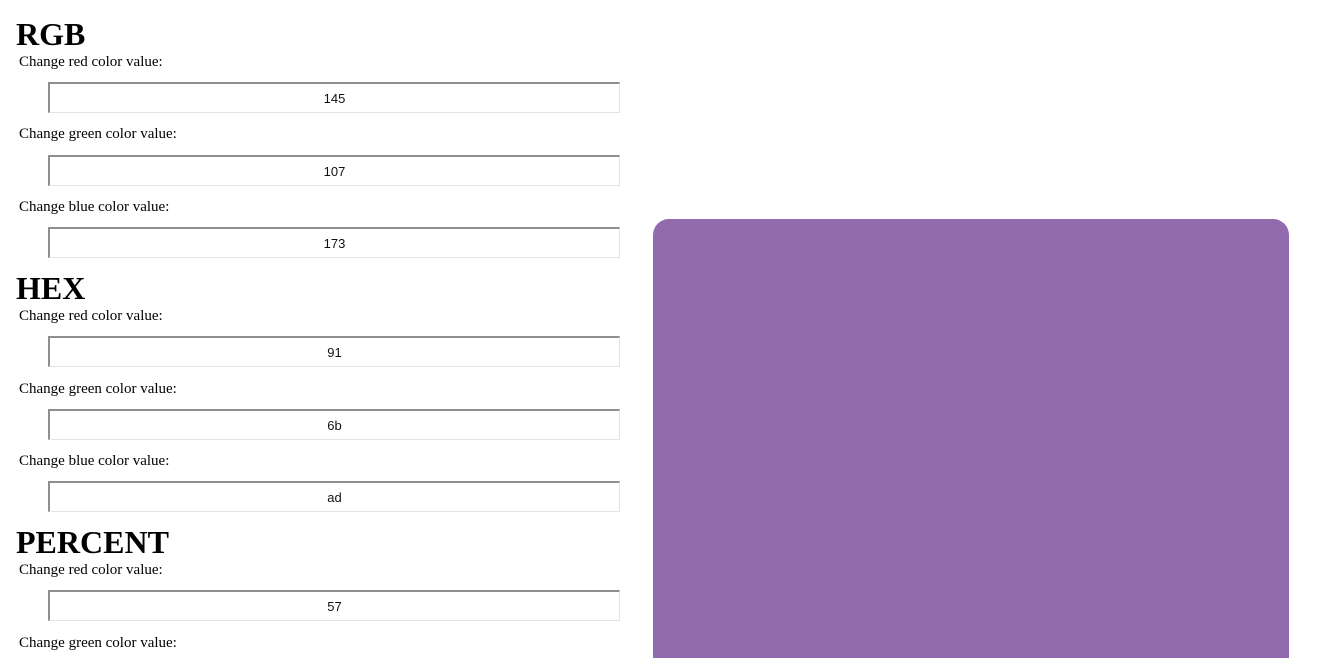 This screenshot has width=1320, height=658. I want to click on hex-section-title: HEX, so click(51, 288).